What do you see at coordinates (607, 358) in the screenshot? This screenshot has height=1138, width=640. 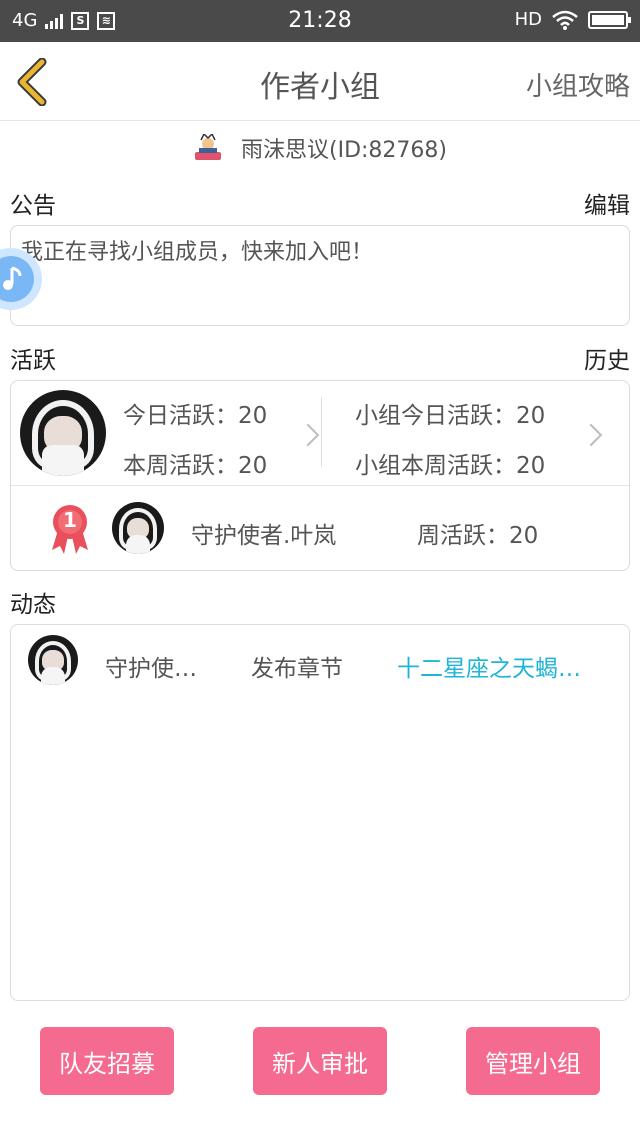 I see `history-link: 历史` at bounding box center [607, 358].